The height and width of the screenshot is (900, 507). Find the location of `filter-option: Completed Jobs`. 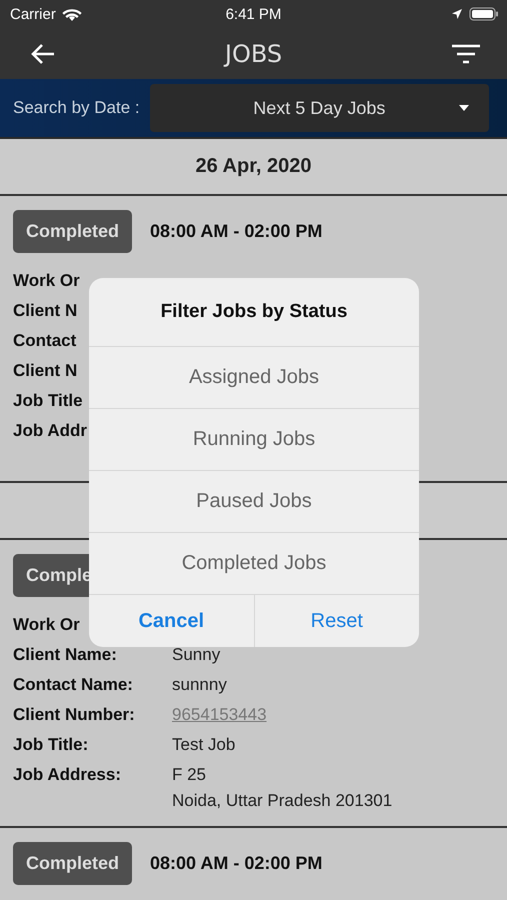

filter-option: Completed Jobs is located at coordinates (254, 564).